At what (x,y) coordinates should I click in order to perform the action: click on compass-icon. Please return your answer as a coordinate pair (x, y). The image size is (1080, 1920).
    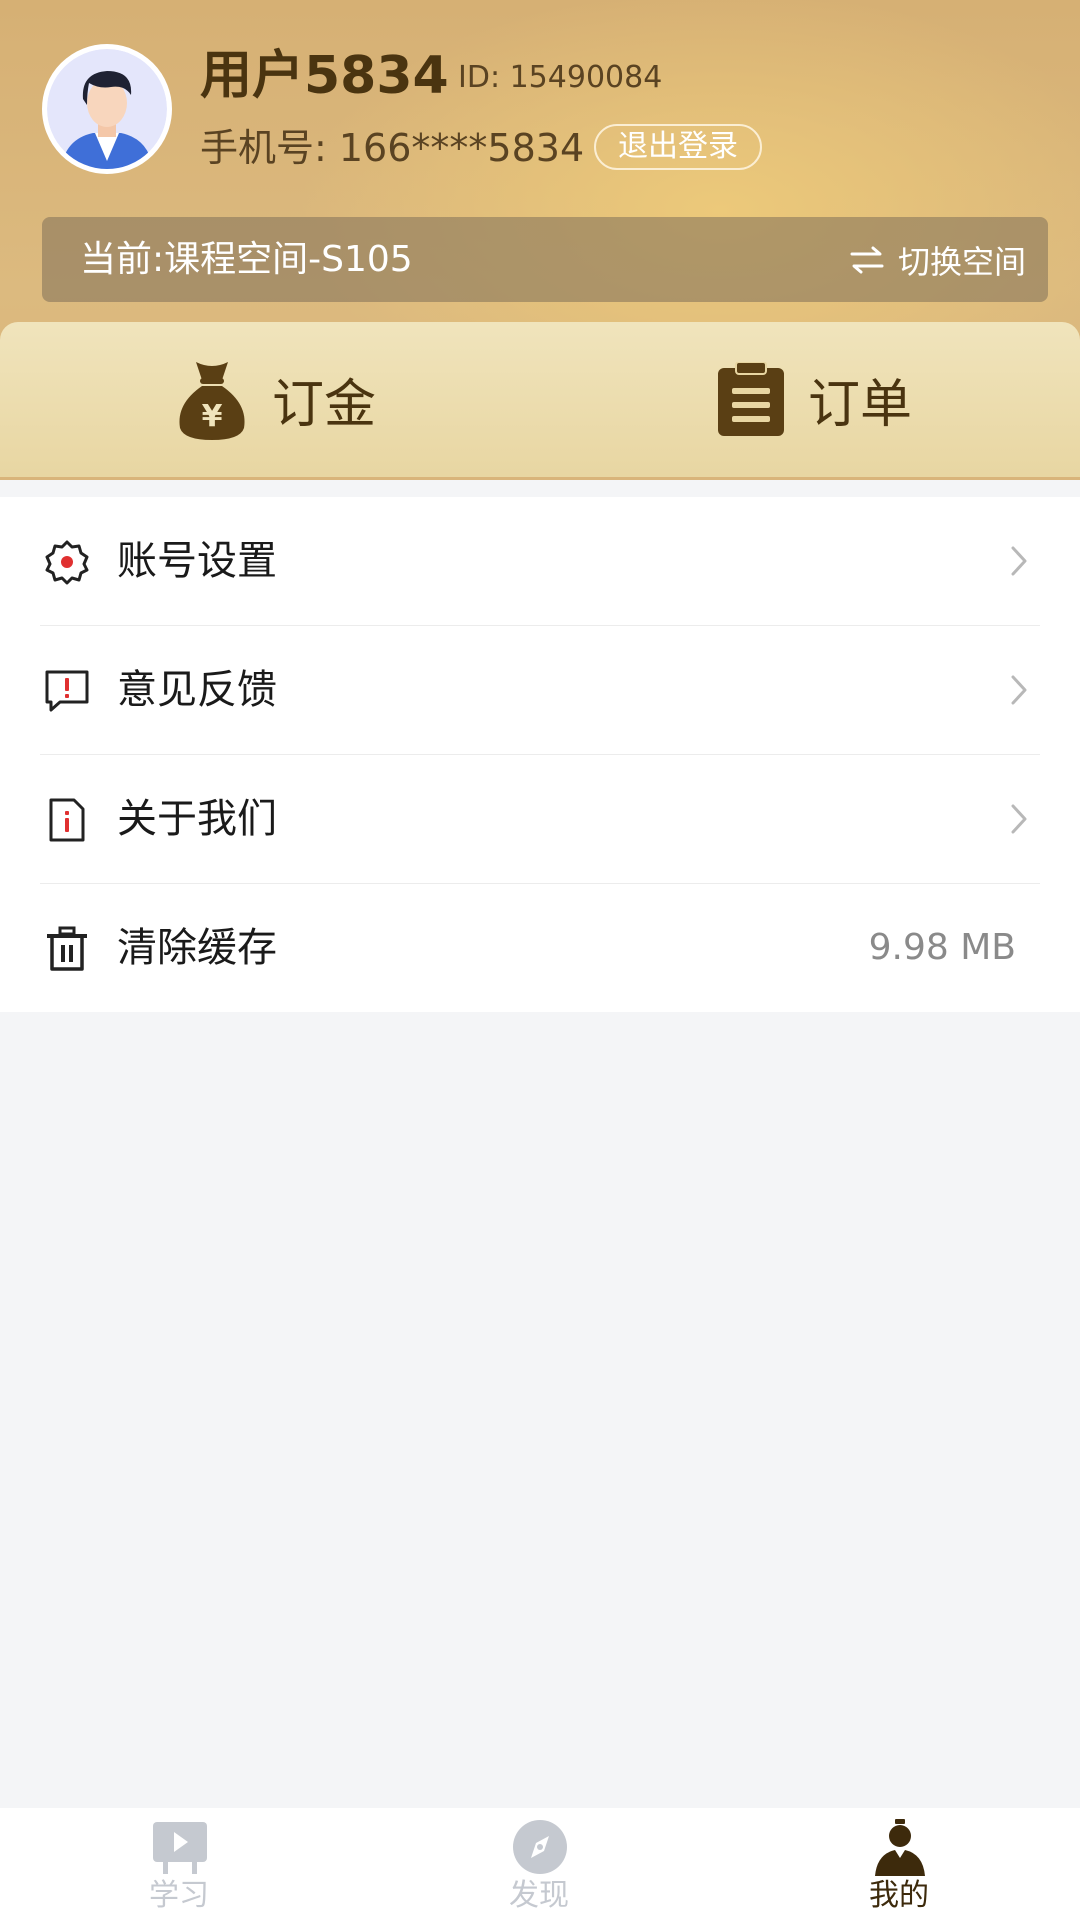
    Looking at the image, I should click on (540, 1847).